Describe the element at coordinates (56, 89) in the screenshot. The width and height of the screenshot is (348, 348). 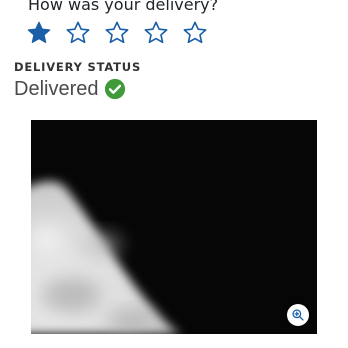
I see `delivery-status-value: Delivered` at that location.